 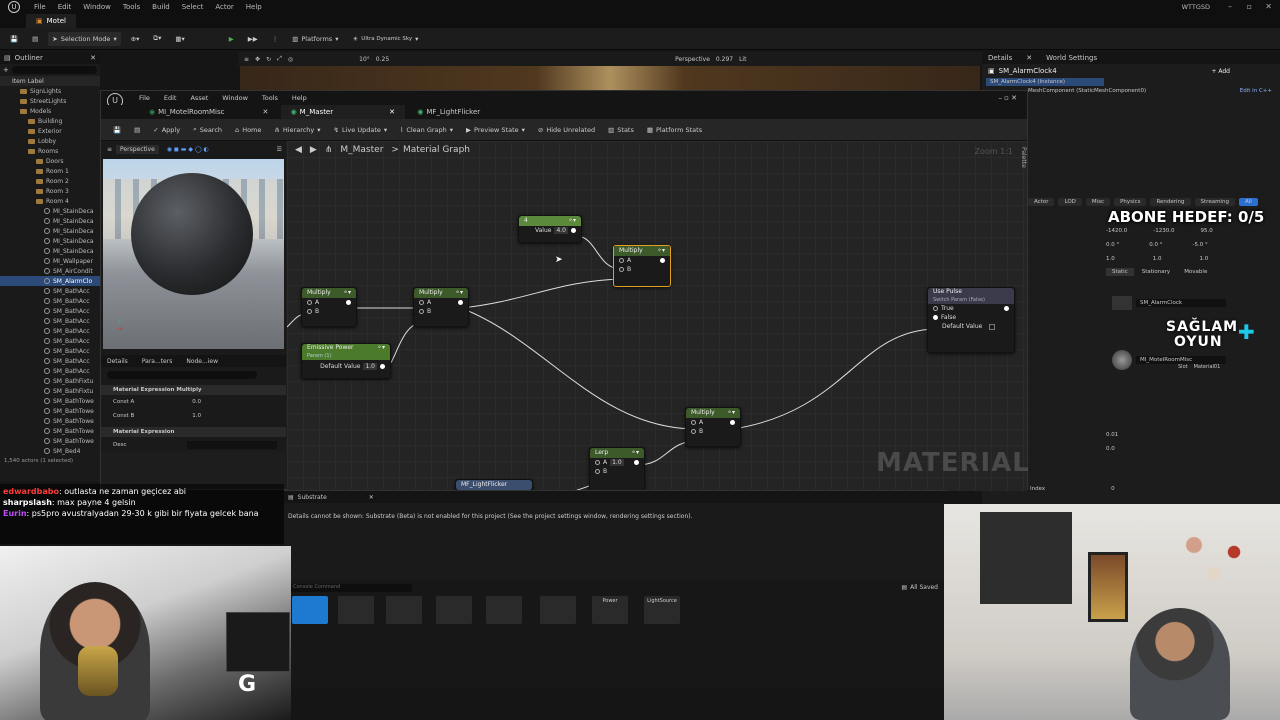 What do you see at coordinates (193, 432) in the screenshot?
I see `details-section-expression: Material Expression` at bounding box center [193, 432].